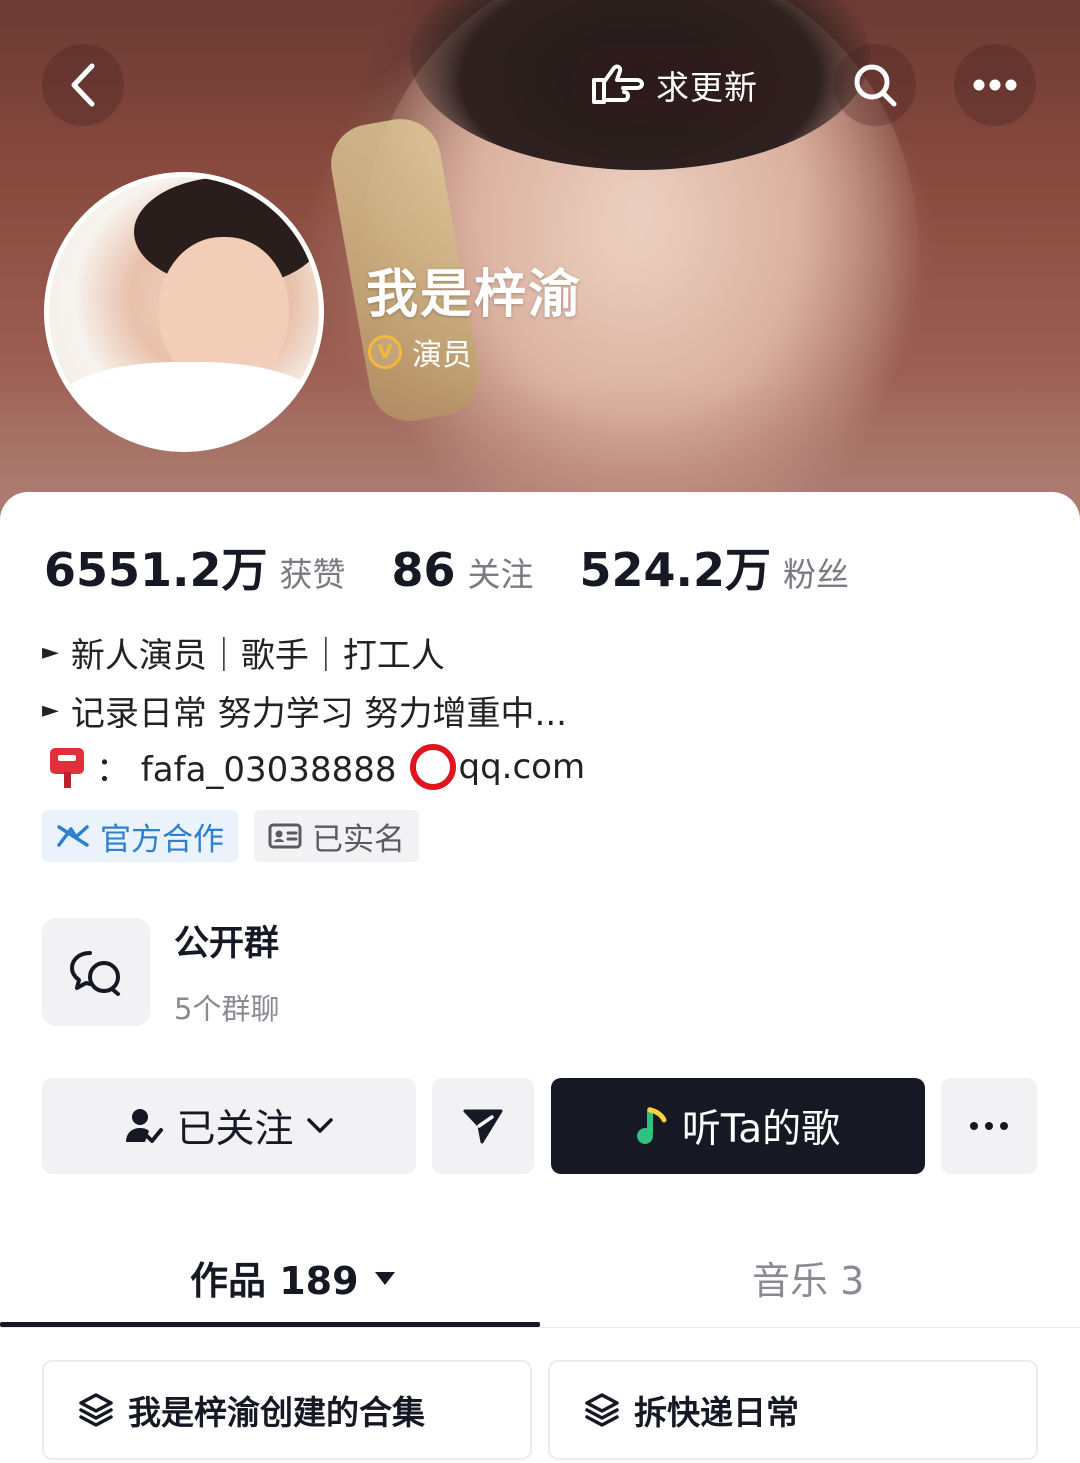 The width and height of the screenshot is (1080, 1463). What do you see at coordinates (522, 766) in the screenshot?
I see `bio-line-3-suffix: qq.com` at bounding box center [522, 766].